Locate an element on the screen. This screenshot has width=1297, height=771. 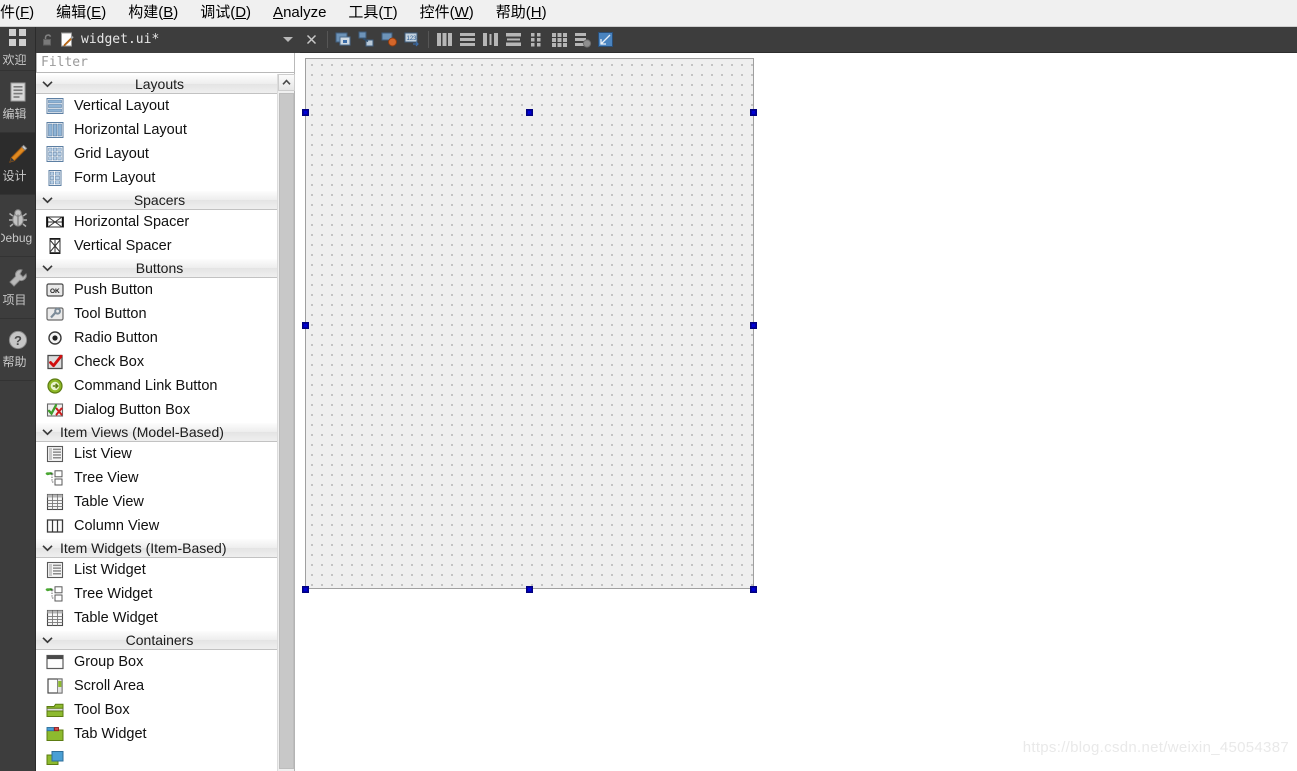
widget-item: Tool Button is located at coordinates (156, 314).